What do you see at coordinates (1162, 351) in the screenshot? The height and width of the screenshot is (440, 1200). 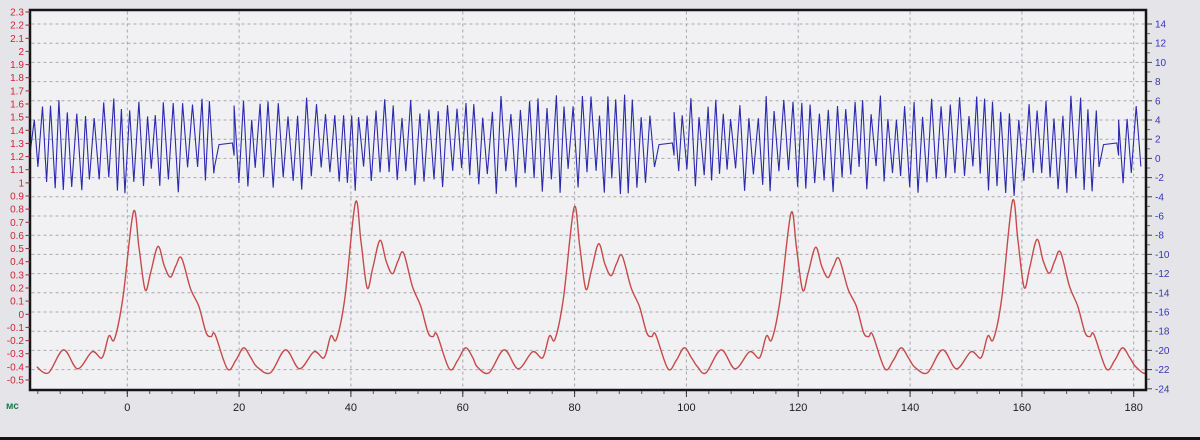 I see `right-axis-tick-label: -20` at bounding box center [1162, 351].